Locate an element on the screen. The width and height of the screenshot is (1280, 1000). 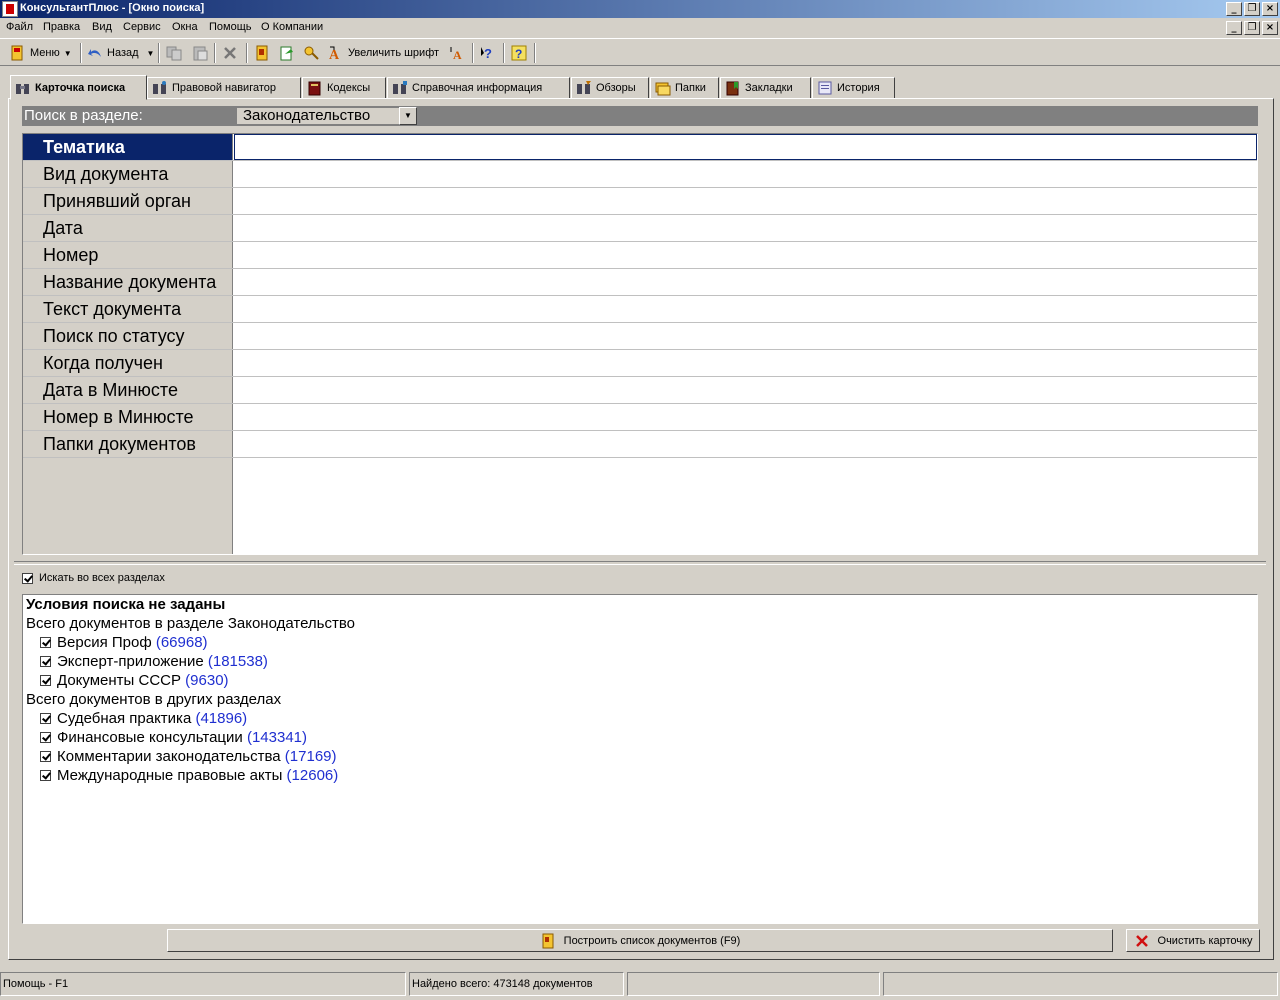
menu-view: Вид is located at coordinates (102, 27).